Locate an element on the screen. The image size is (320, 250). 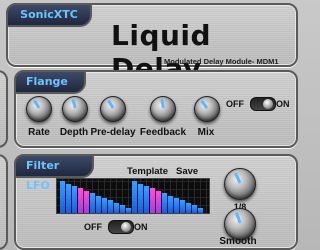
flange-tab-label: Flange is located at coordinates (47, 81).